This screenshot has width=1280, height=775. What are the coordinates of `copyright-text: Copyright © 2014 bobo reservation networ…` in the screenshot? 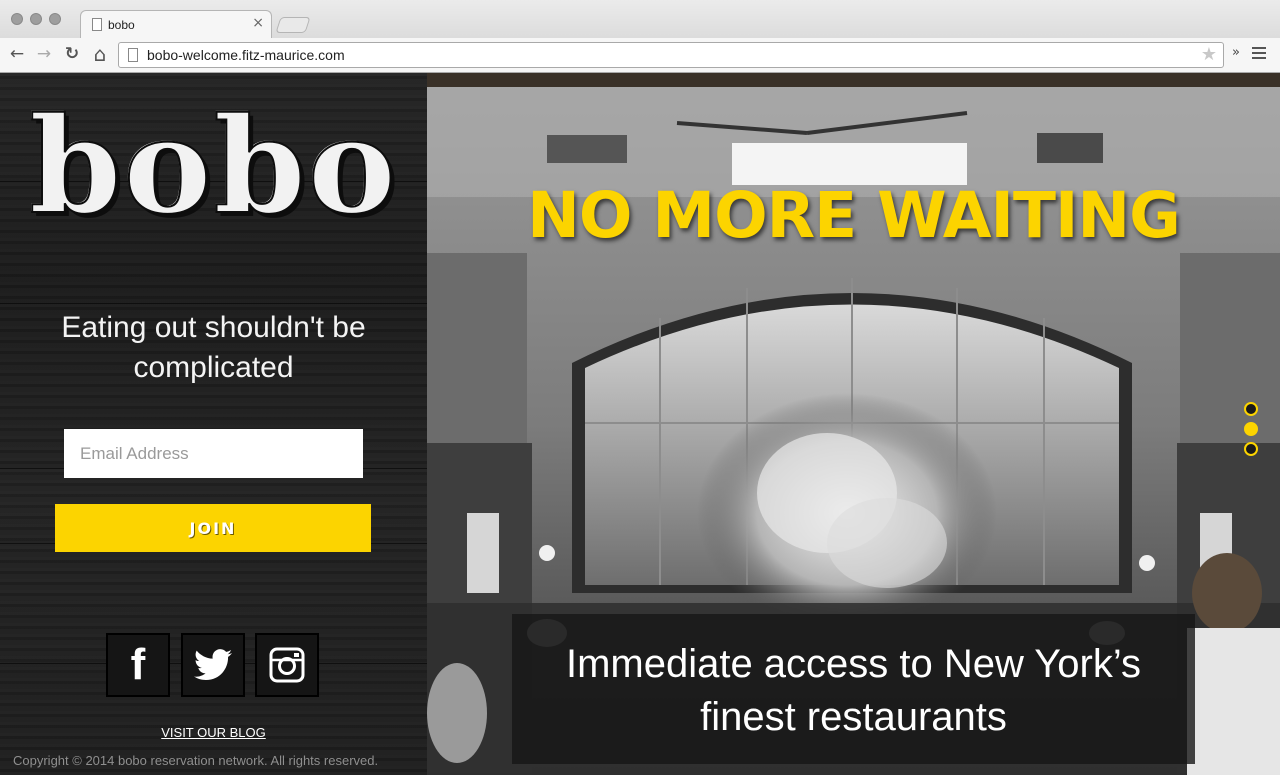 It's located at (196, 760).